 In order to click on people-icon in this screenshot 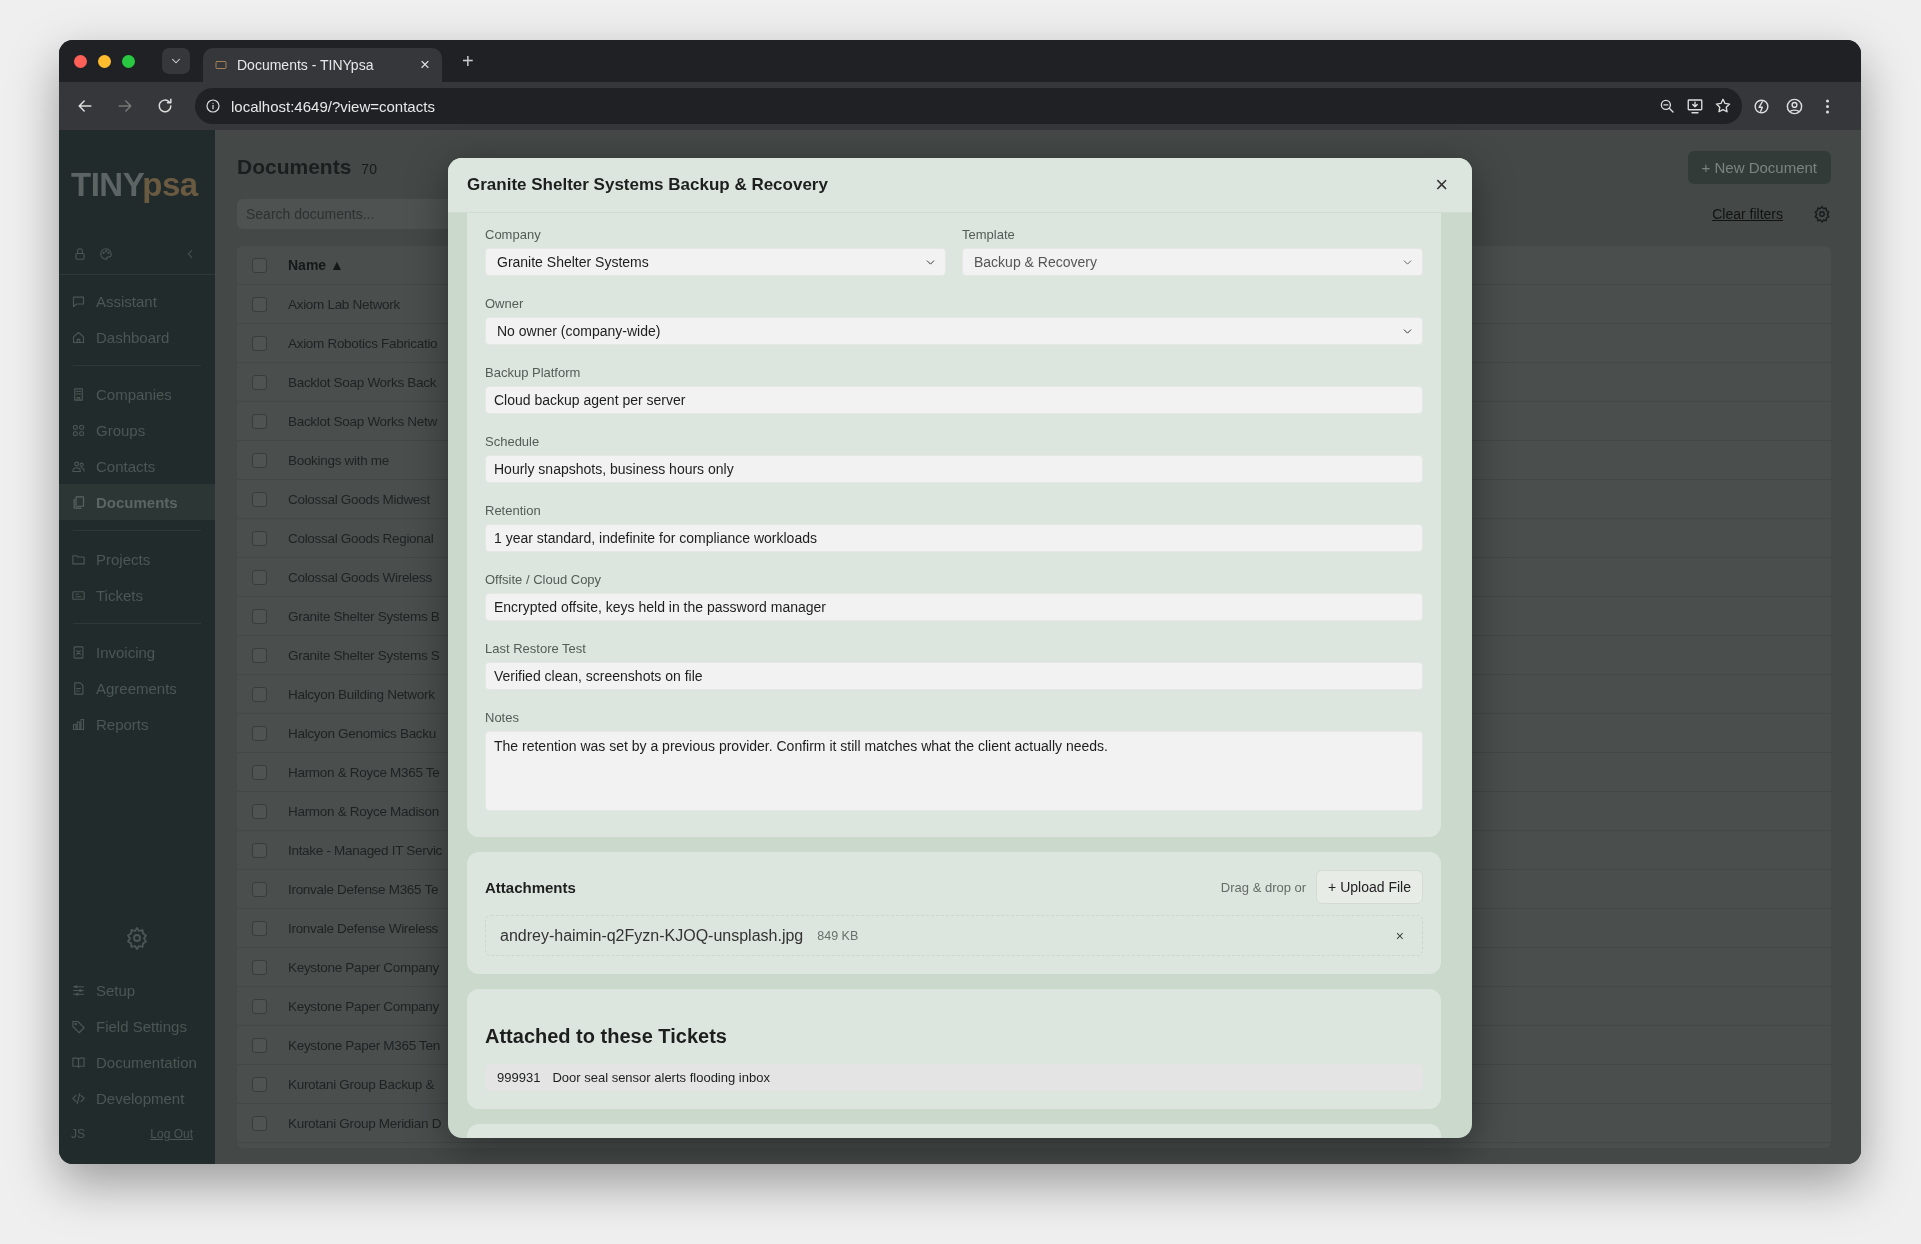, I will do `click(78, 466)`.